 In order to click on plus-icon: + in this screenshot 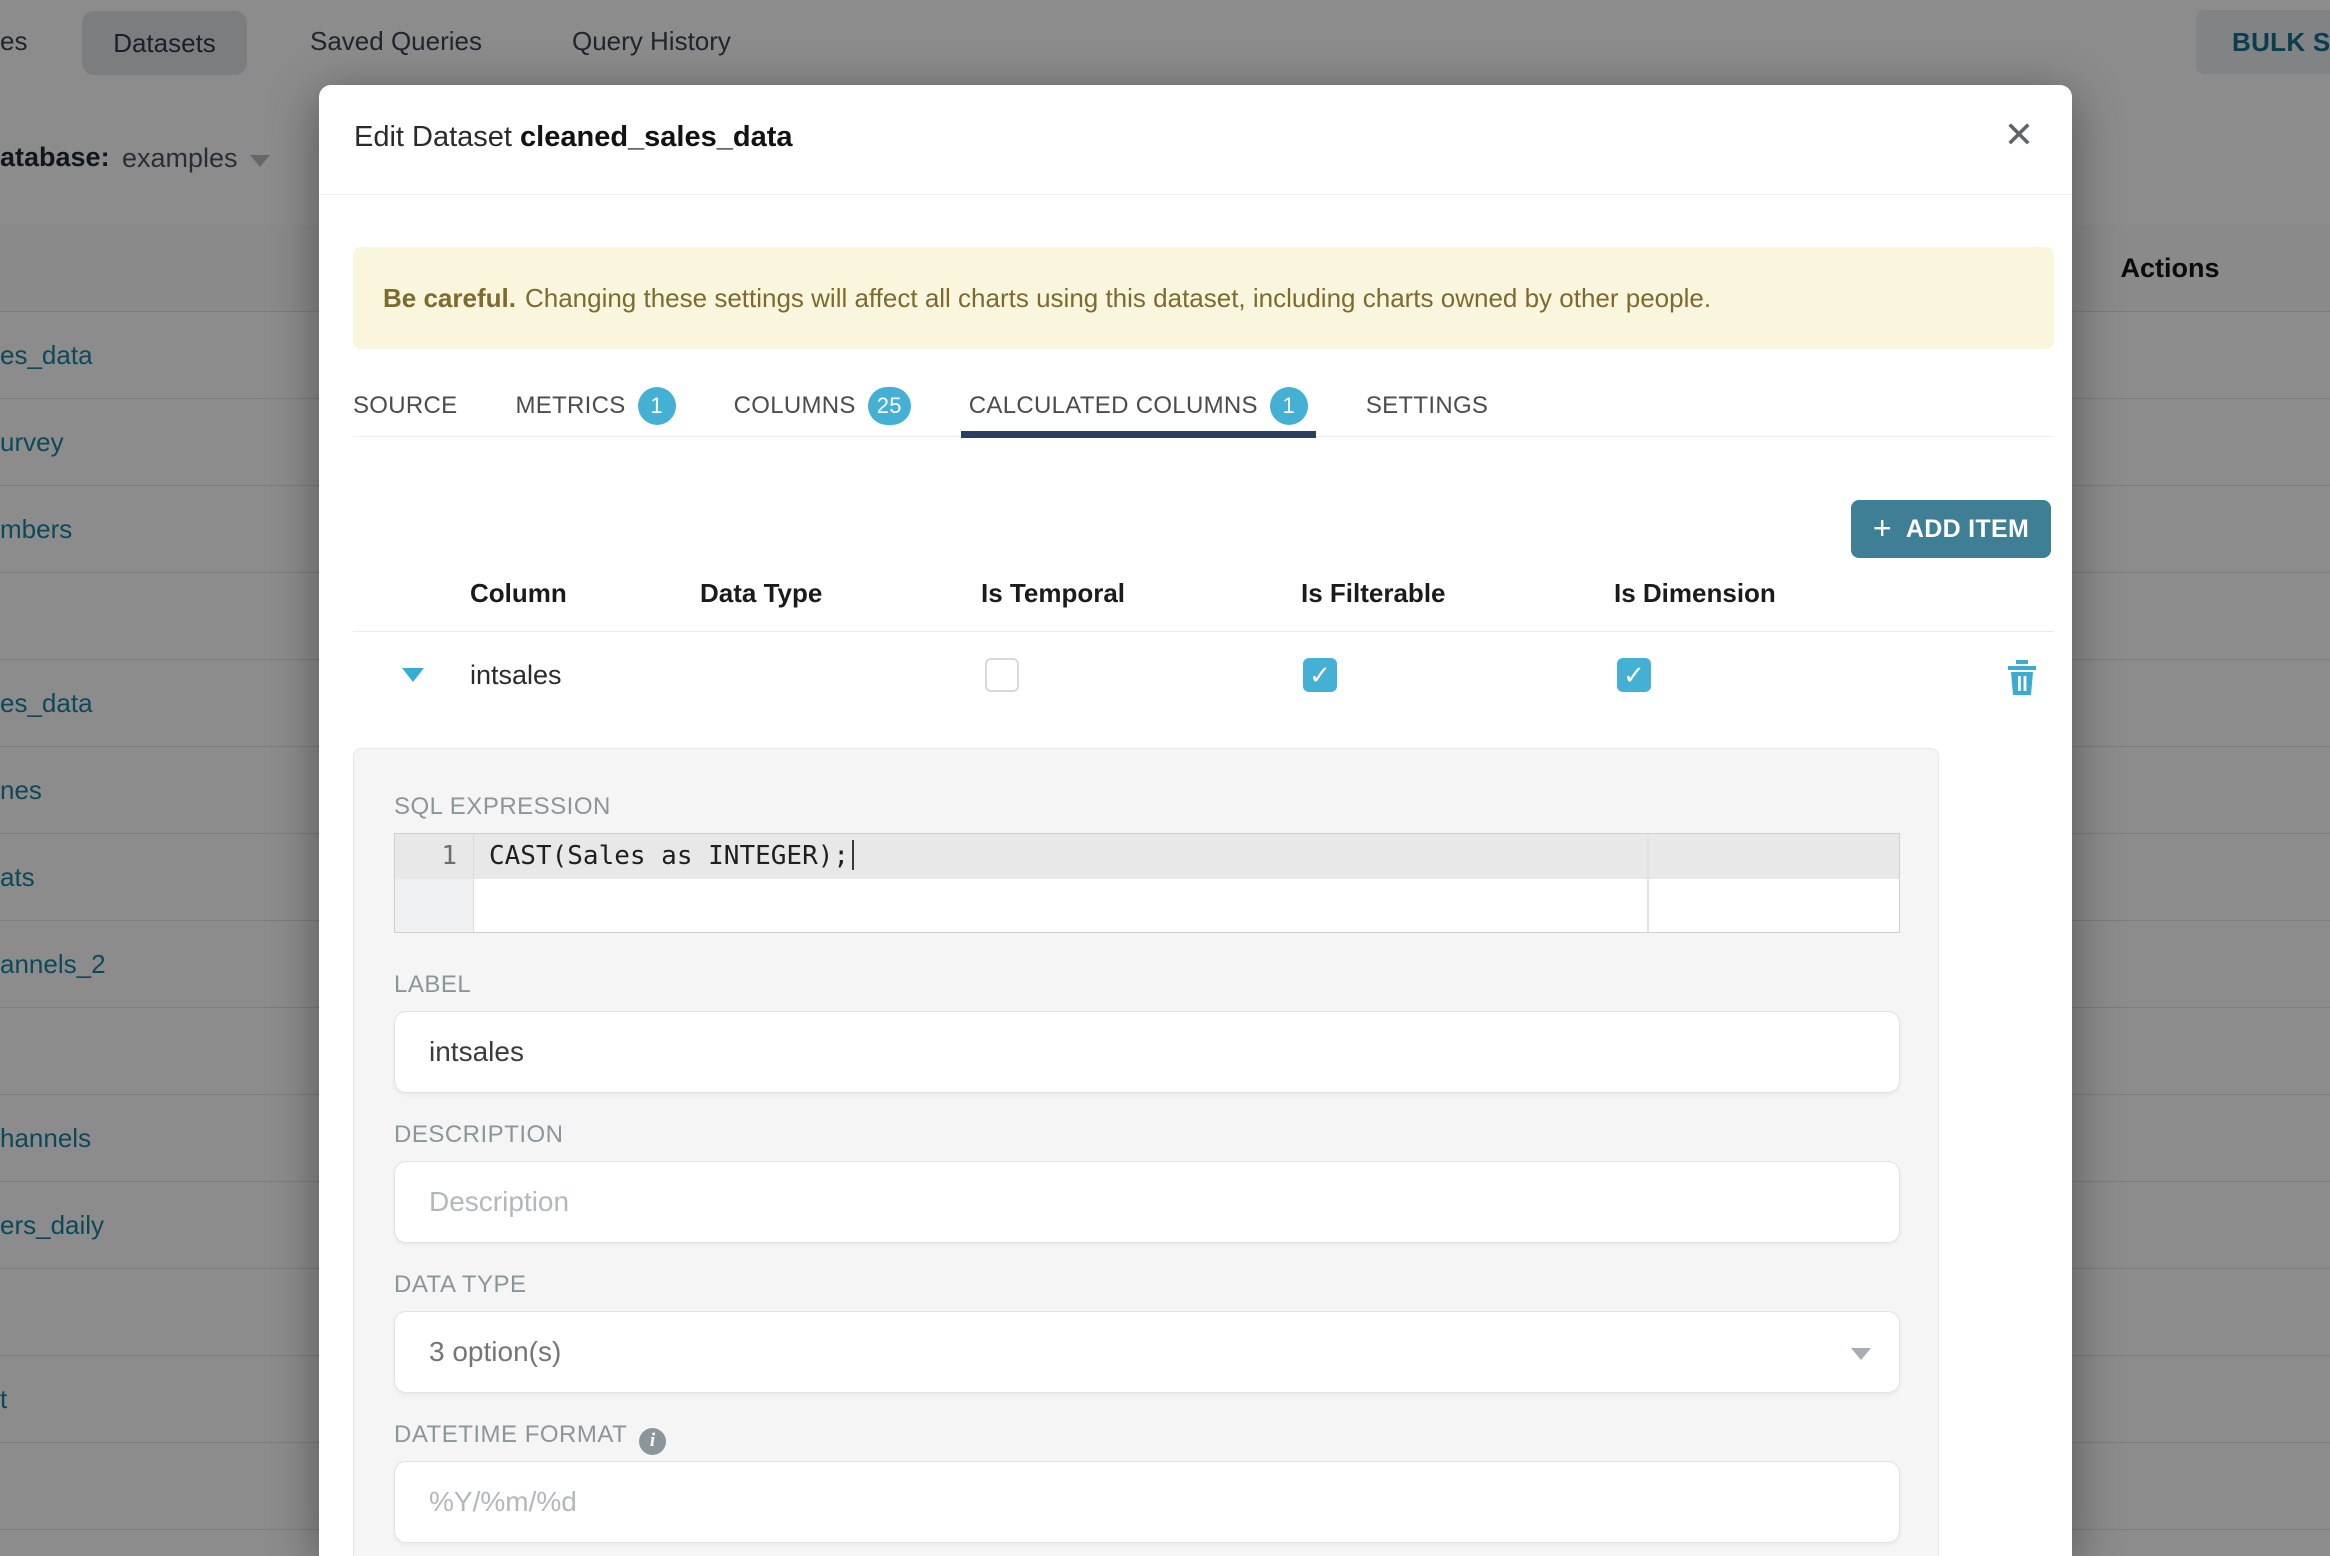, I will do `click(1882, 527)`.